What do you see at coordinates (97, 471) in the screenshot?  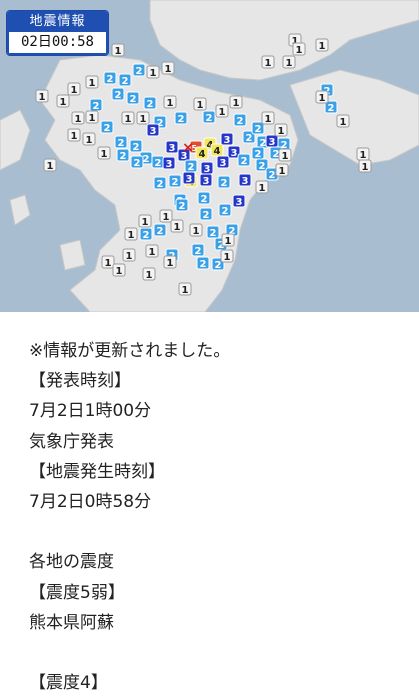 I see `report-line: 【地震発生時刻】` at bounding box center [97, 471].